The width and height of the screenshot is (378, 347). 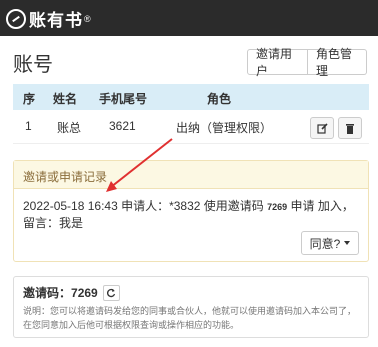 I want to click on row-role: 出纳（管理权限）, so click(x=224, y=128).